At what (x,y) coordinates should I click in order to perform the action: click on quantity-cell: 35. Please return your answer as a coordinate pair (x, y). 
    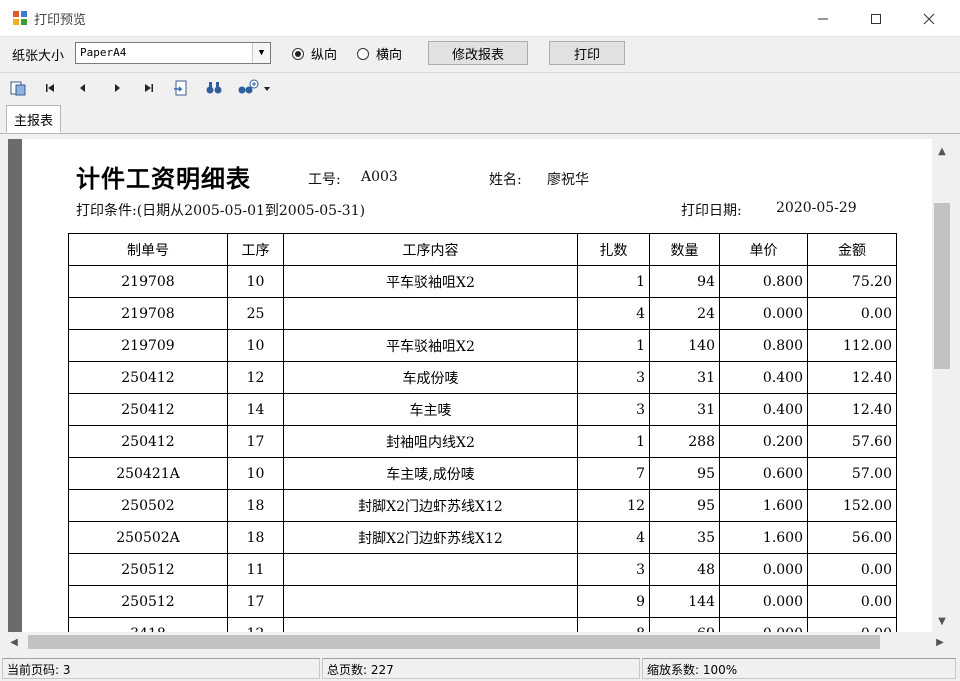
    Looking at the image, I should click on (684, 537).